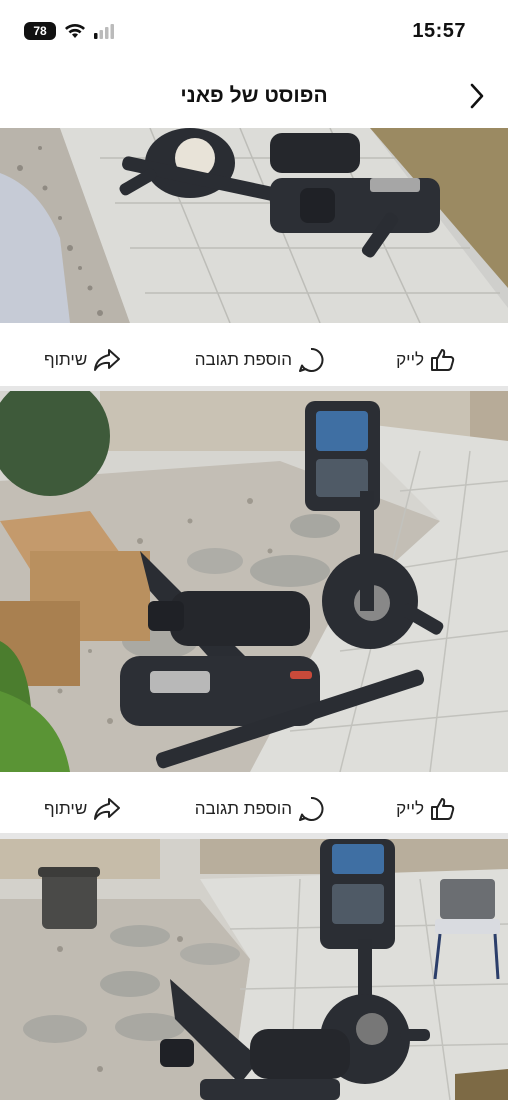  I want to click on page-title: הפוסט של פאני, so click(254, 95).